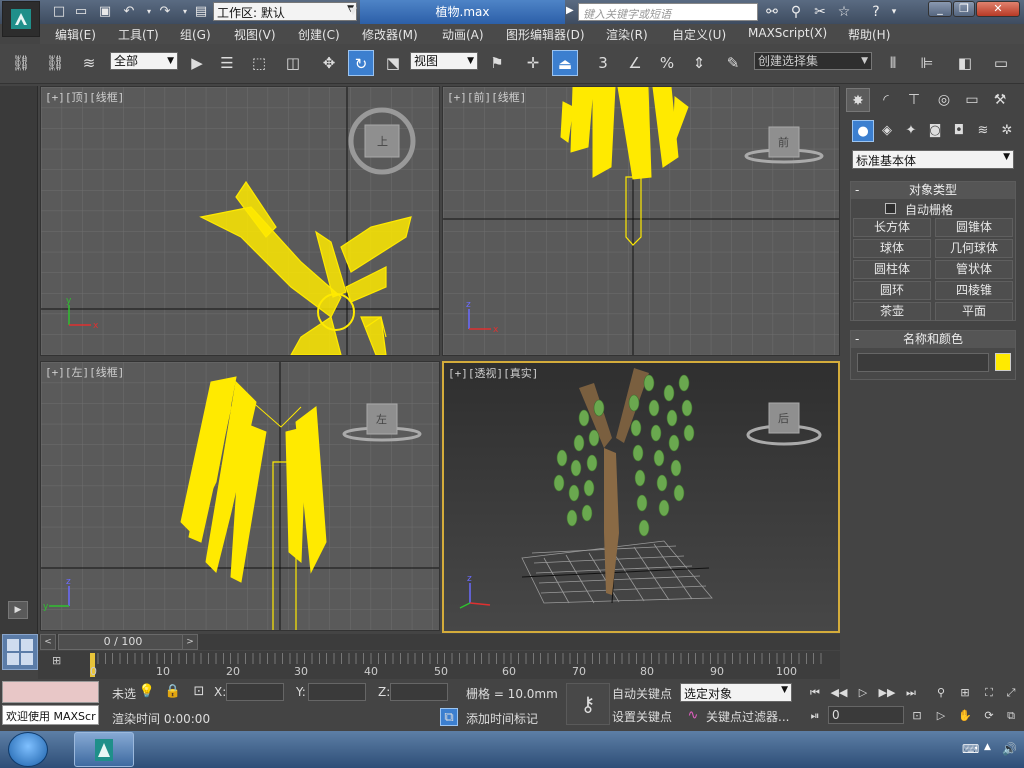  What do you see at coordinates (844, 12) in the screenshot?
I see `star-icon: ☆` at bounding box center [844, 12].